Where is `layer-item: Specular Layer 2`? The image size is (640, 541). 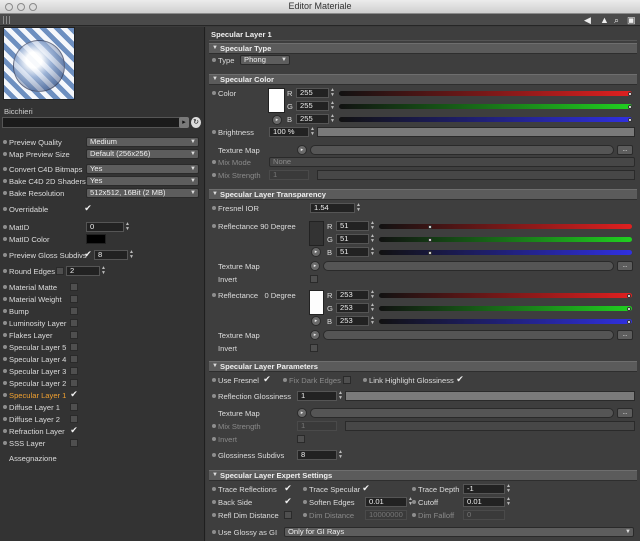 layer-item: Specular Layer 2 is located at coordinates (102, 383).